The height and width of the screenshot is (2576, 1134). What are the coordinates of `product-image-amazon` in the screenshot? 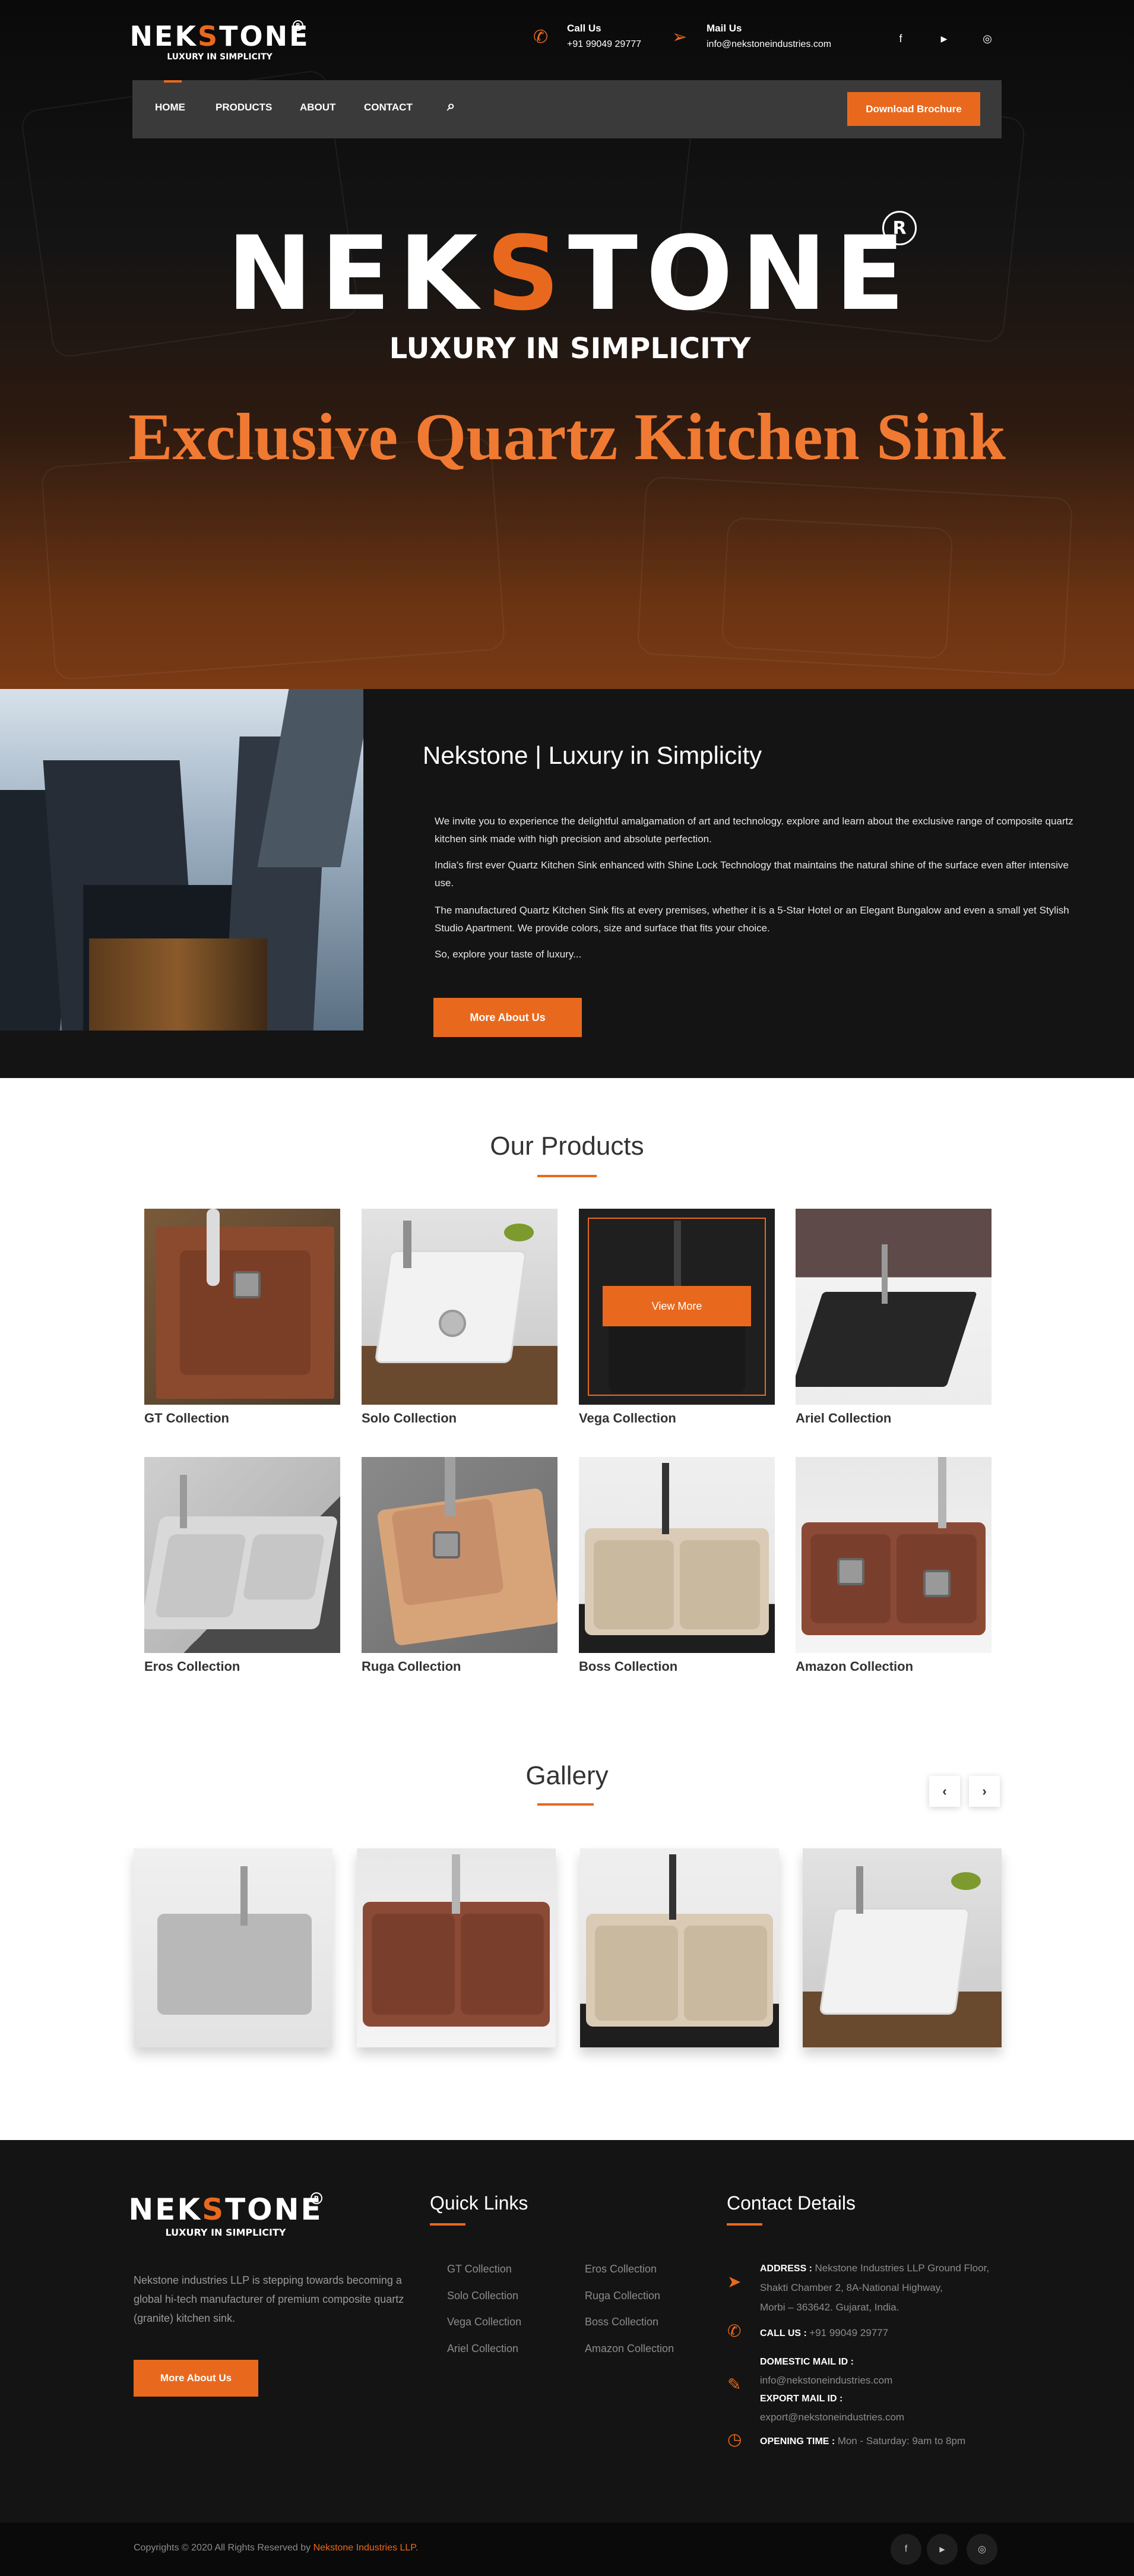 It's located at (894, 1555).